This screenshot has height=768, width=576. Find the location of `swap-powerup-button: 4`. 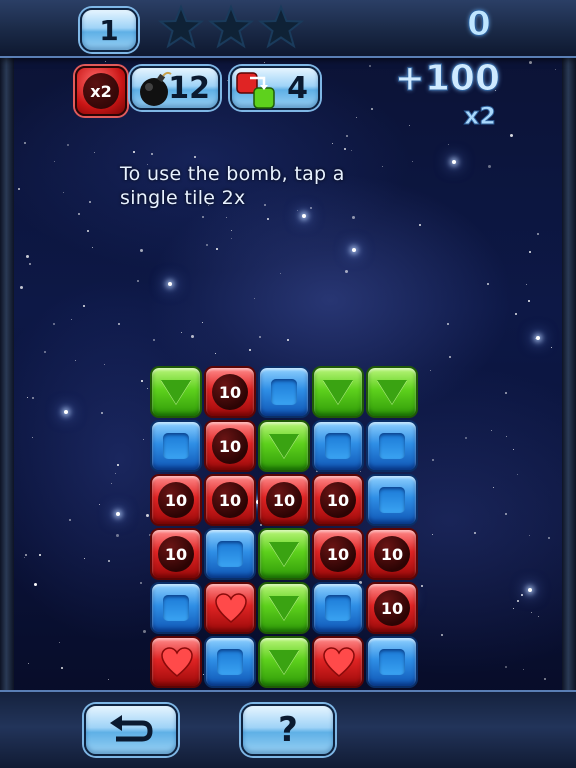

swap-powerup-button: 4 is located at coordinates (275, 88).